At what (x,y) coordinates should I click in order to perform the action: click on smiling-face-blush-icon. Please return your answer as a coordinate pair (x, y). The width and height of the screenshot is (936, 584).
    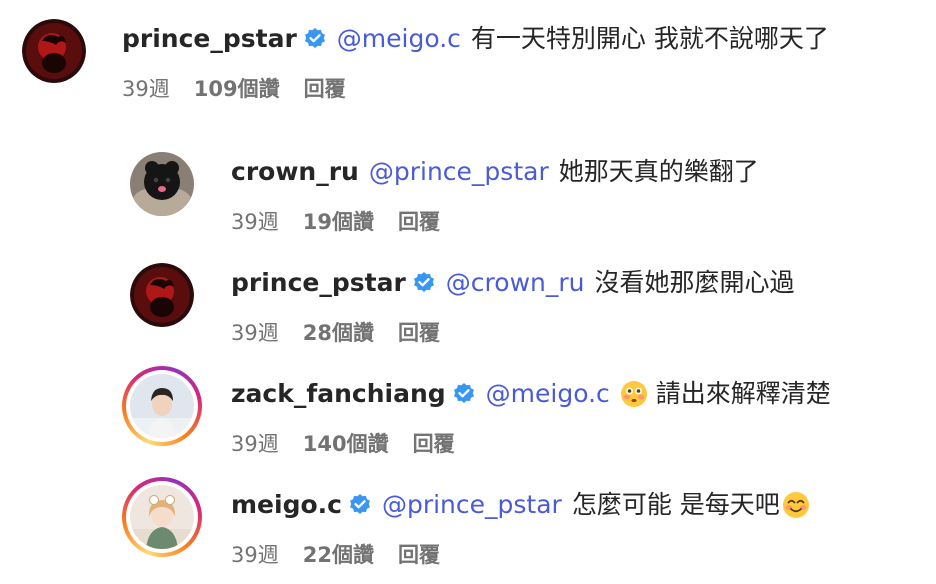
    Looking at the image, I should click on (795, 505).